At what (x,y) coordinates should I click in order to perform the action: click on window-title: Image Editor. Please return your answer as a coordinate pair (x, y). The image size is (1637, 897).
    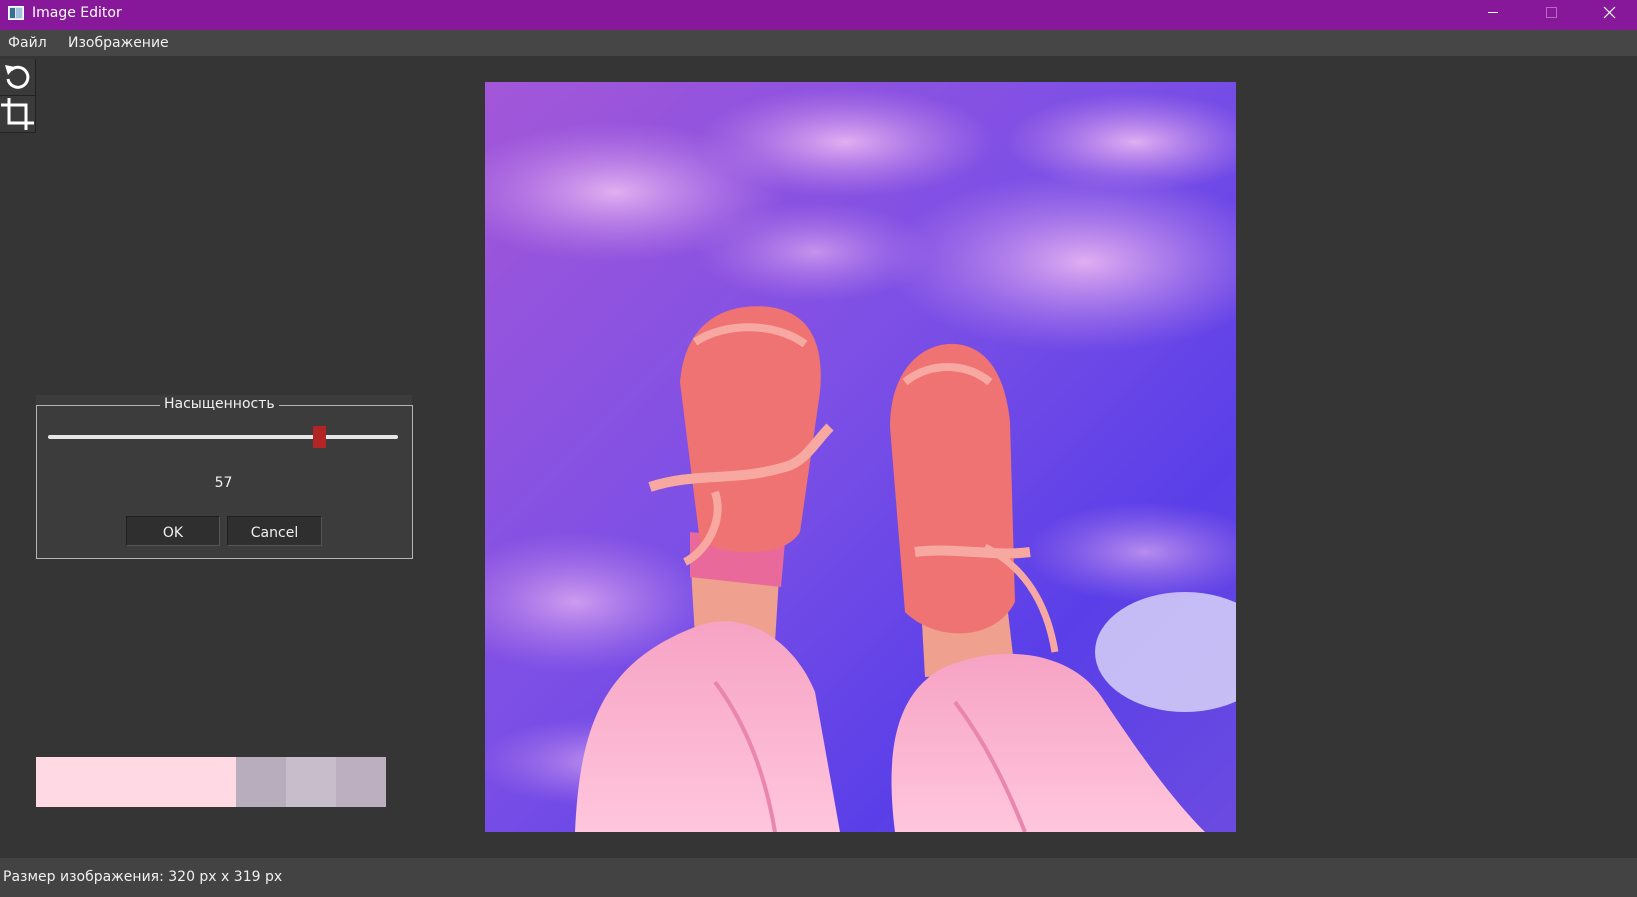
    Looking at the image, I should click on (77, 13).